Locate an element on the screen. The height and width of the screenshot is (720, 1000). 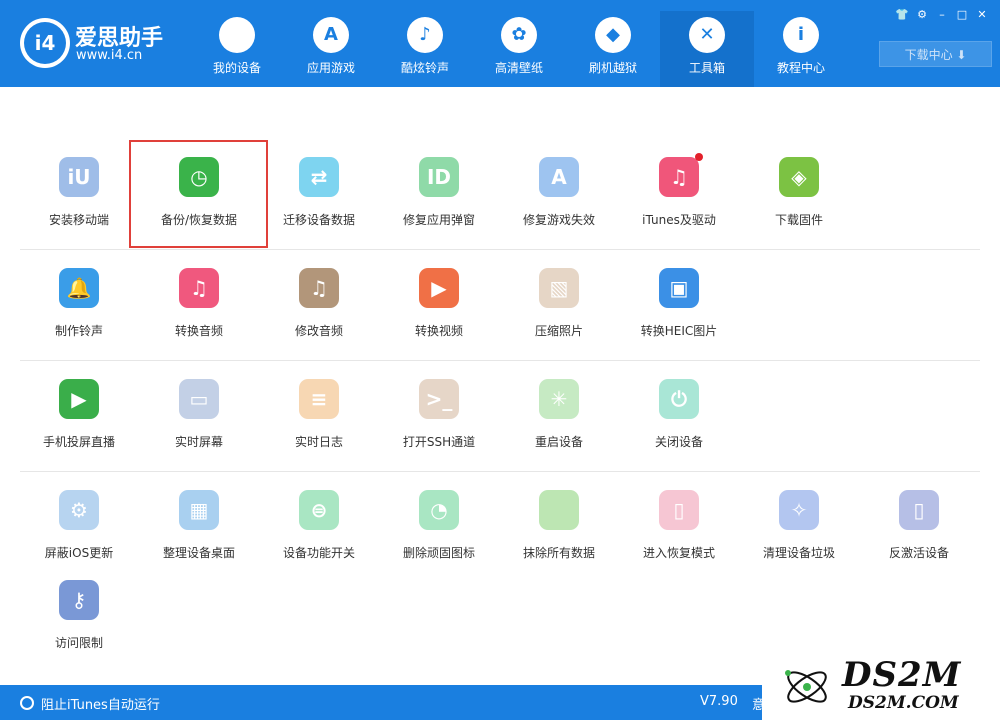
tool-label: 压缩照片 is located at coordinates (558, 331).